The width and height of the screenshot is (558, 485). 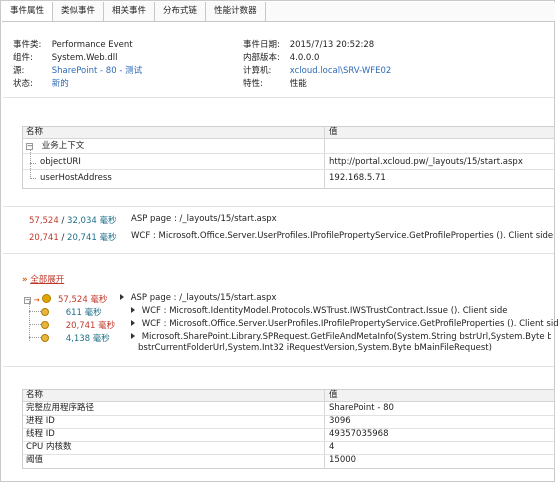 What do you see at coordinates (130, 11) in the screenshot?
I see `tab-related-events: 相关事件` at bounding box center [130, 11].